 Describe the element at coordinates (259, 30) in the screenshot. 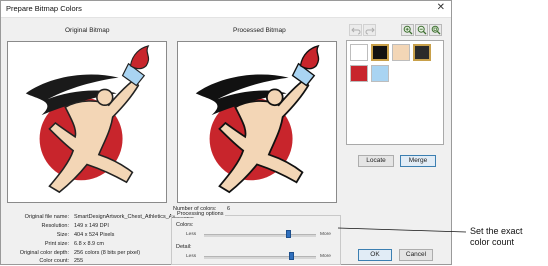

I see `processed-bitmap-label: Processed Bitmap` at that location.